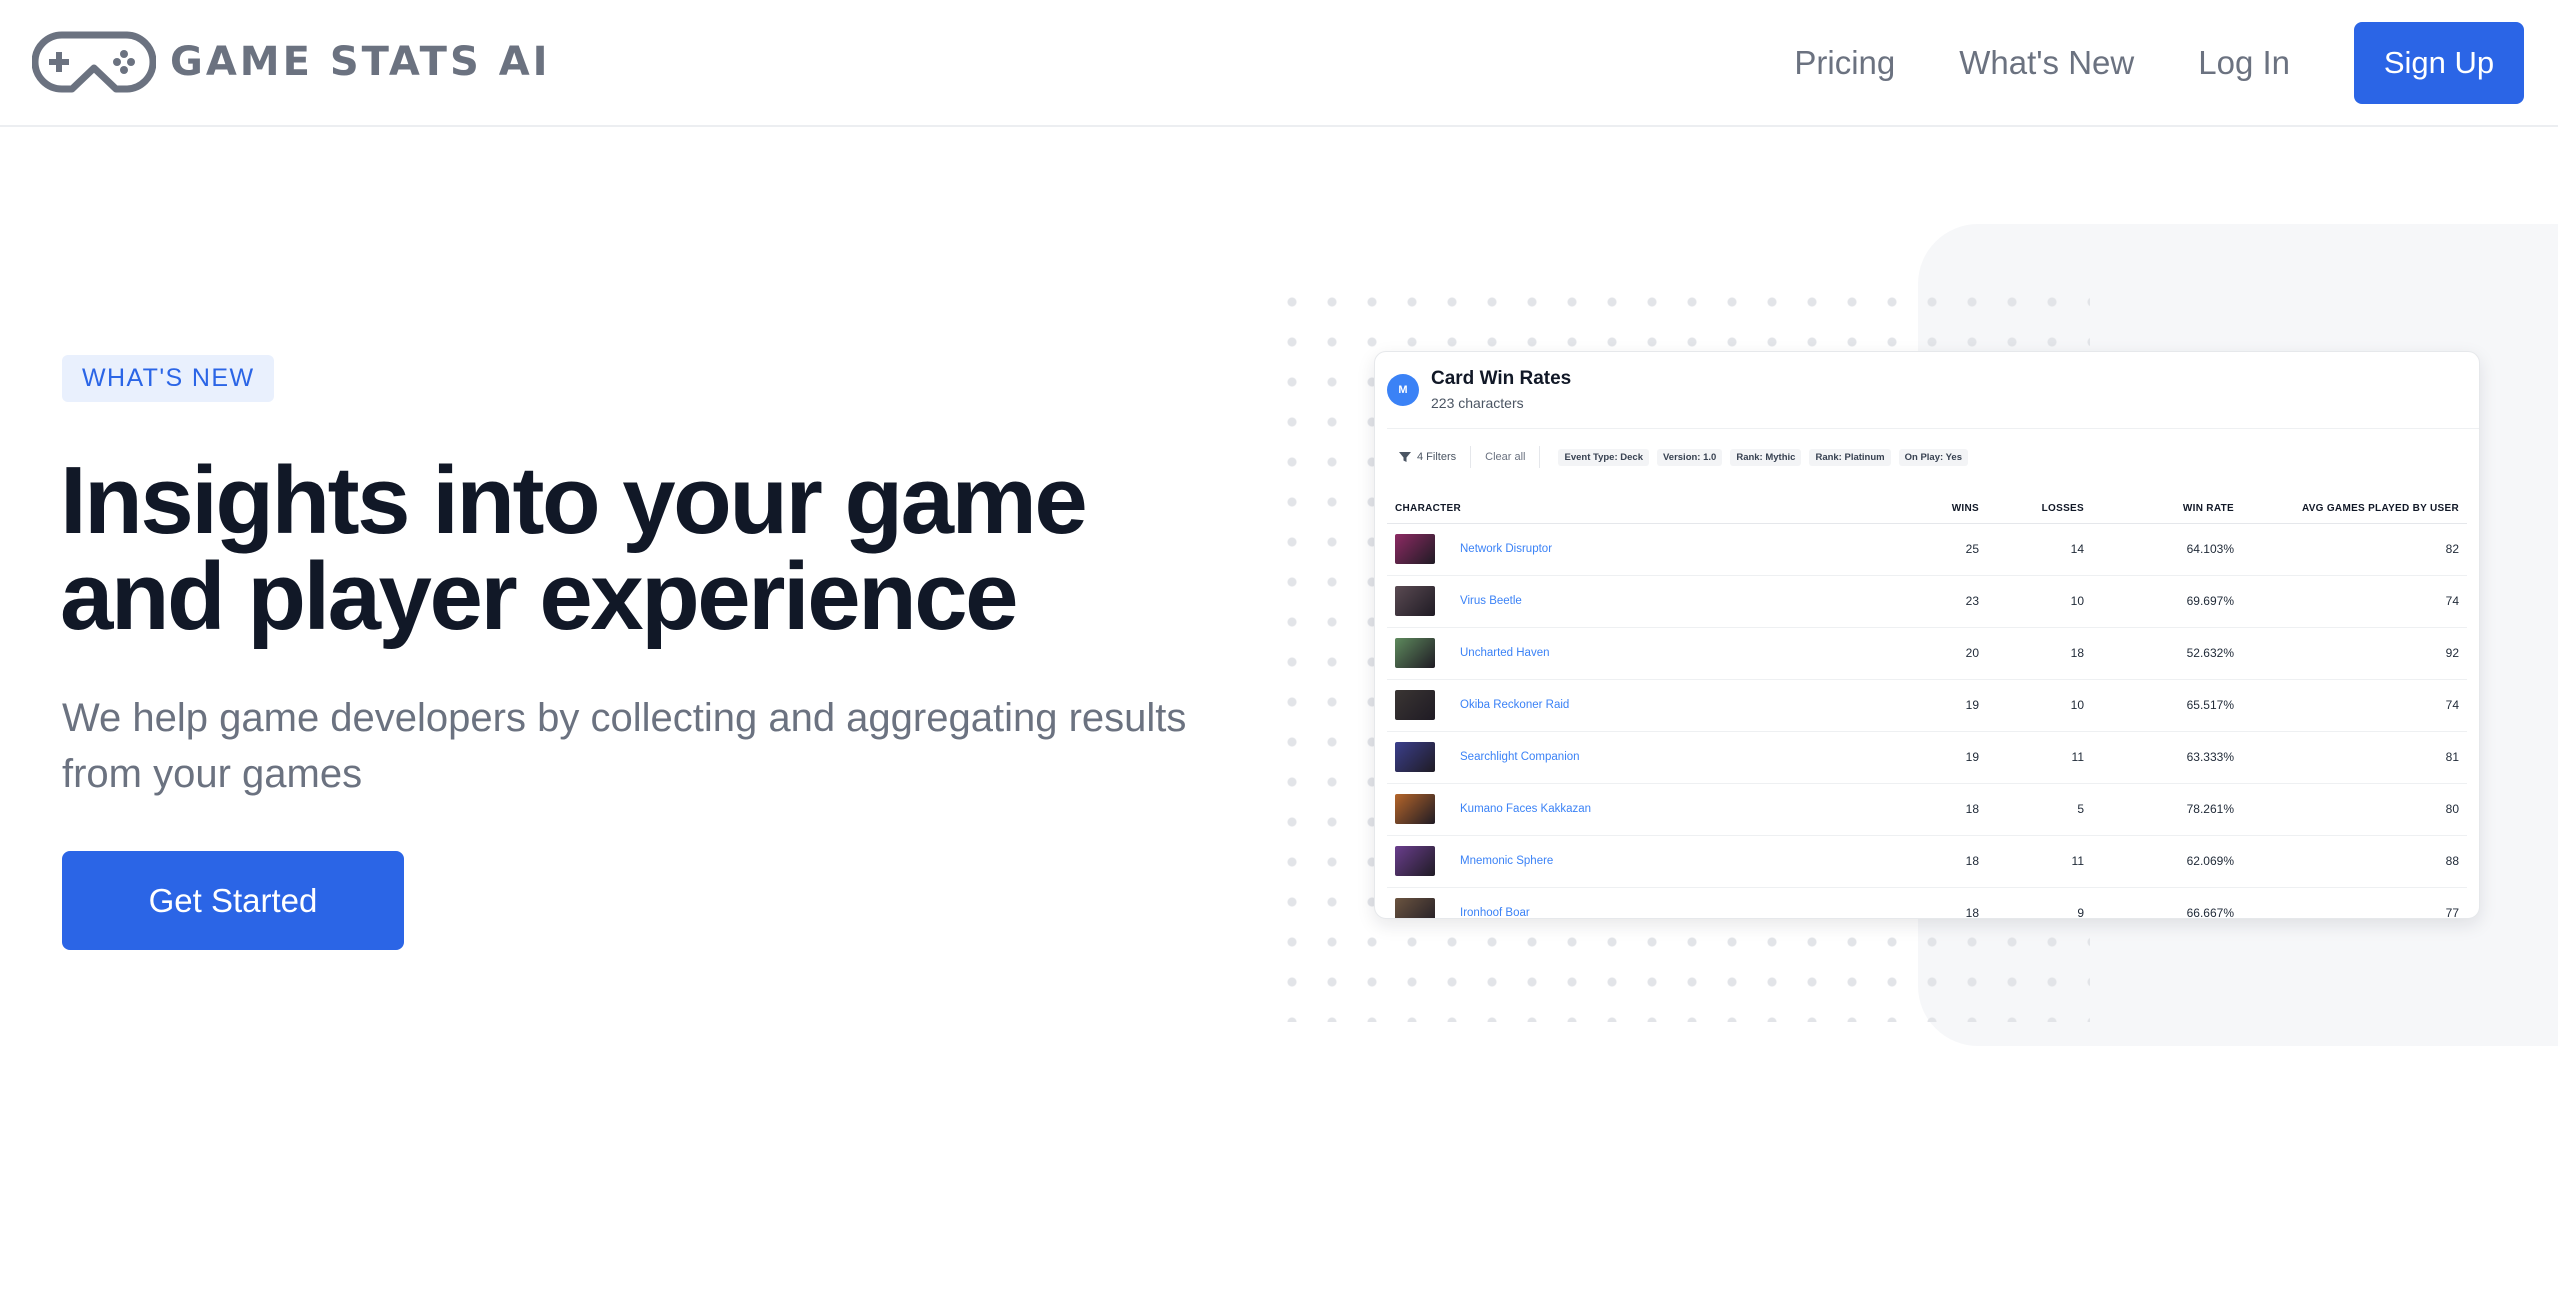 The image size is (2558, 1308). What do you see at coordinates (1922, 601) in the screenshot?
I see `wins-cell: 23` at bounding box center [1922, 601].